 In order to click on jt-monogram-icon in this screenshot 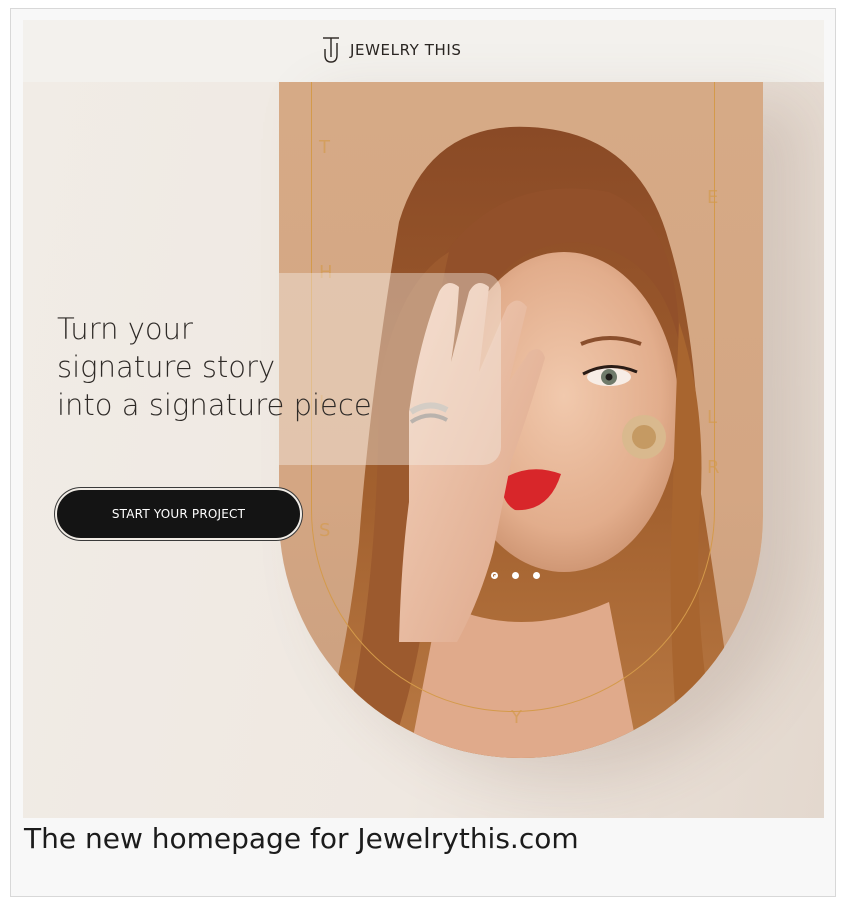, I will do `click(331, 50)`.